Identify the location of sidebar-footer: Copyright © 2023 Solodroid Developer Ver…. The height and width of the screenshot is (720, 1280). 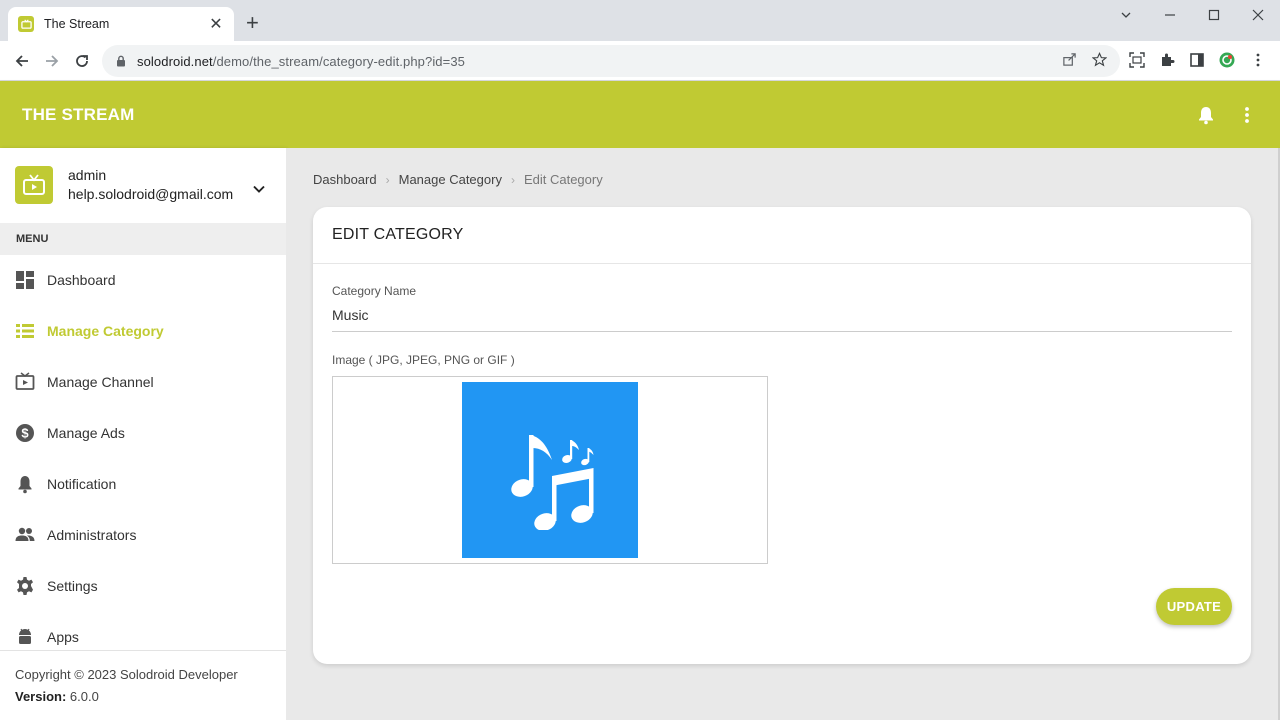
(143, 685).